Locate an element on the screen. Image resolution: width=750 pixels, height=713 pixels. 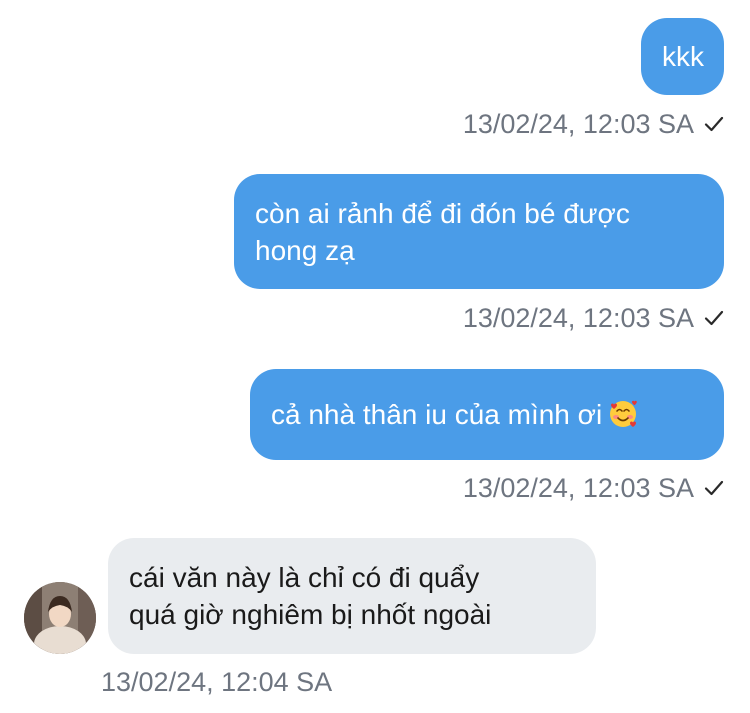
message-bubble-outgoing: còn ai rảnh để đi đón bé được hong zạ is located at coordinates (479, 231).